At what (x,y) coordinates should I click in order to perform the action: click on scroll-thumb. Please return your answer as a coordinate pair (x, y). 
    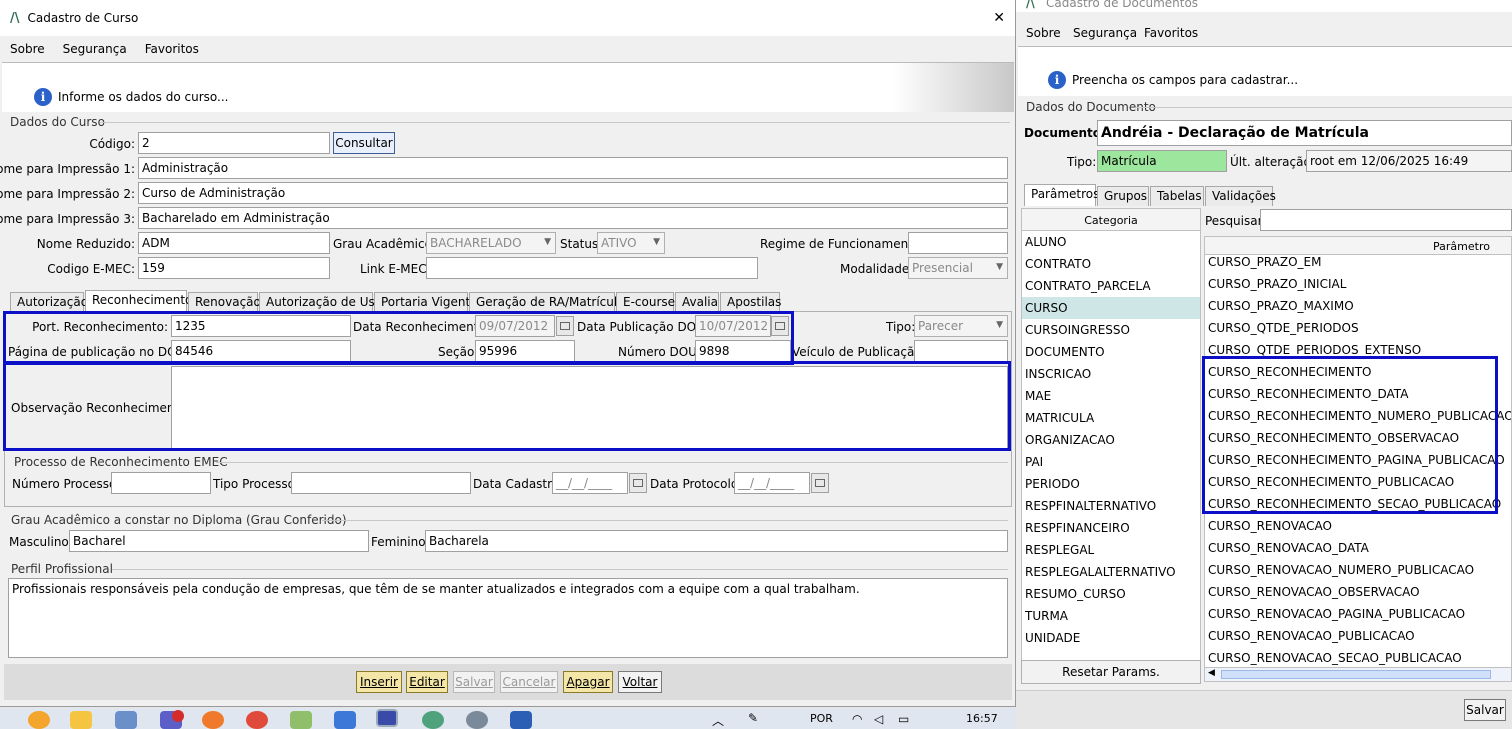
    Looking at the image, I should click on (1356, 674).